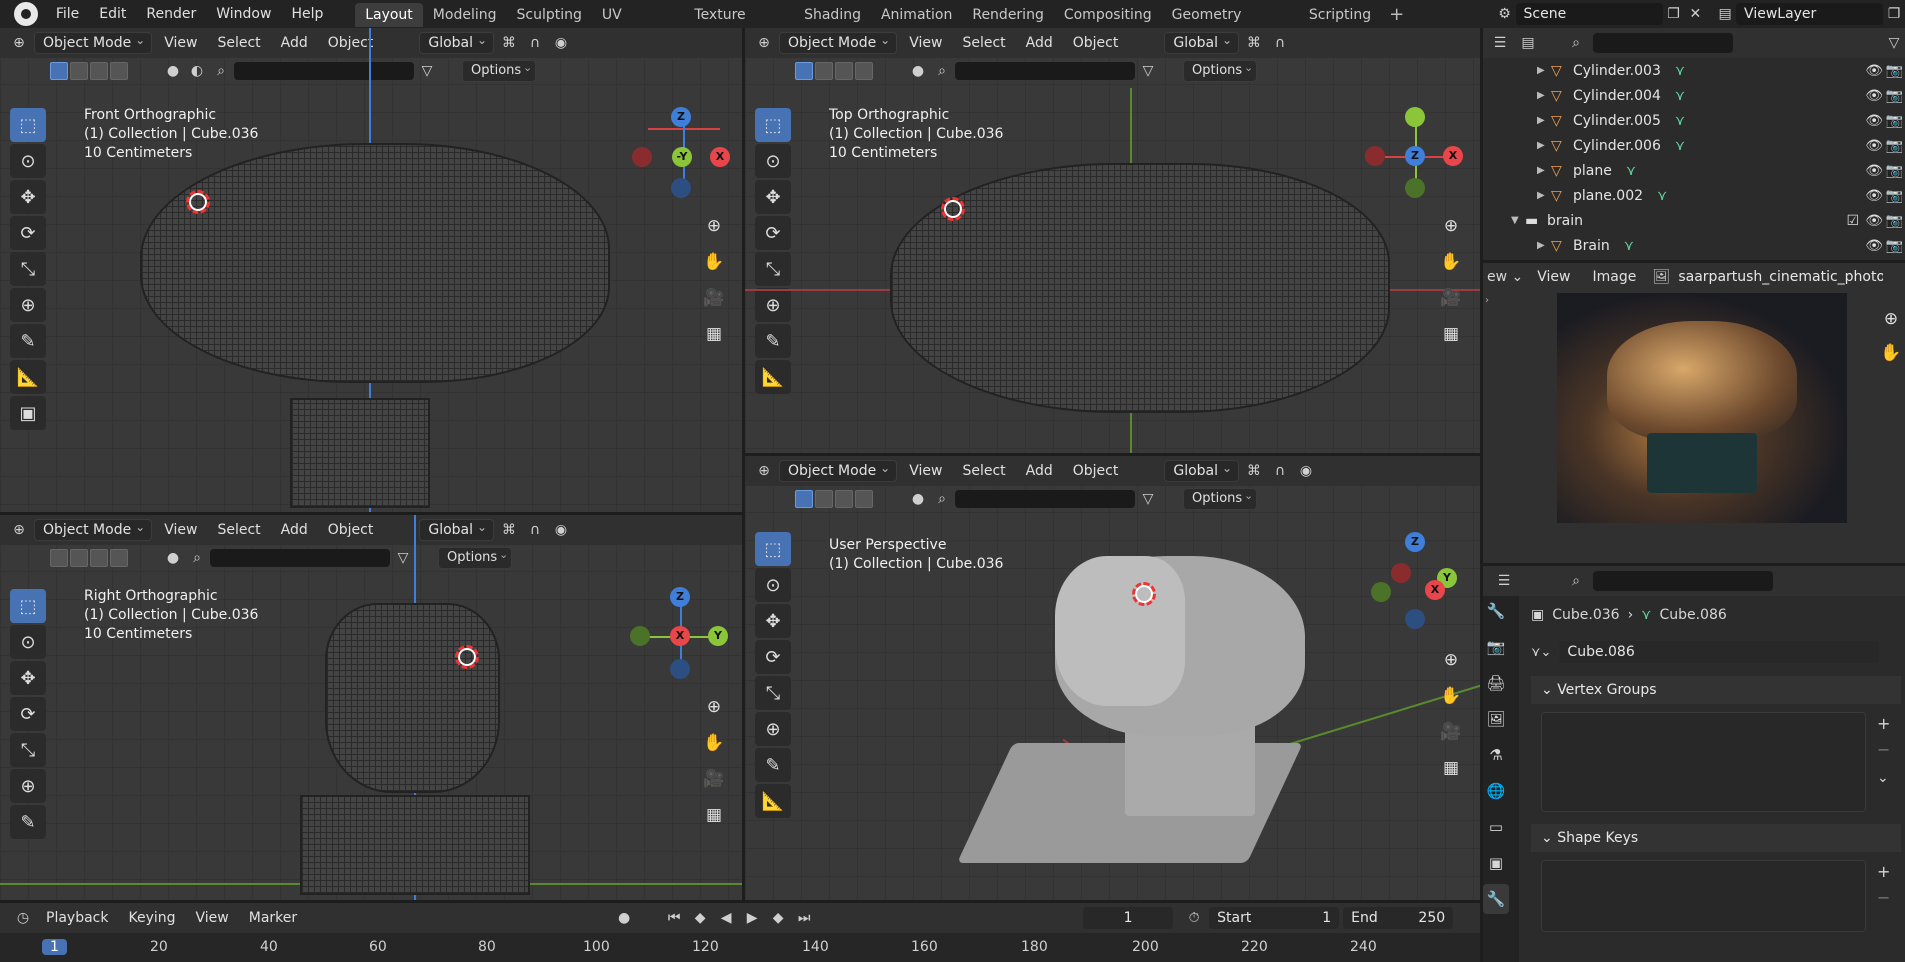  I want to click on add-vertex-group-icon: +, so click(1883, 723).